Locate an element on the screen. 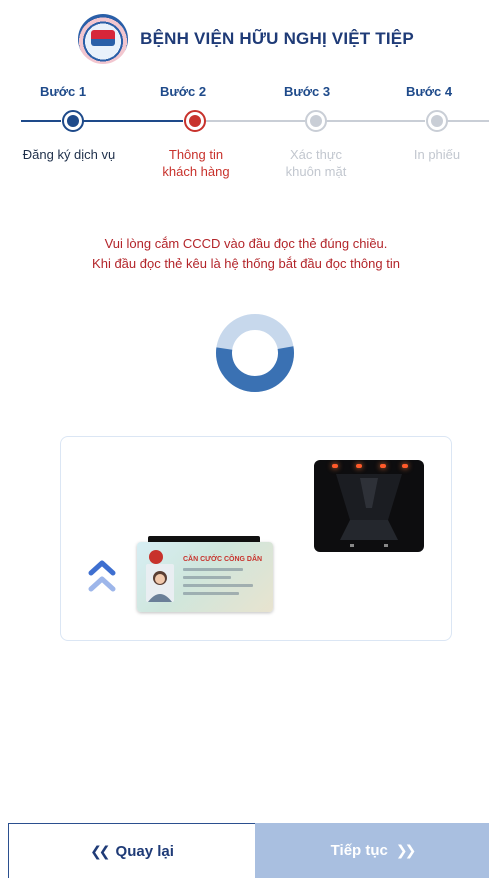 This screenshot has height=878, width=492. step-4-desc-line1: In phiếu is located at coordinates (437, 154).